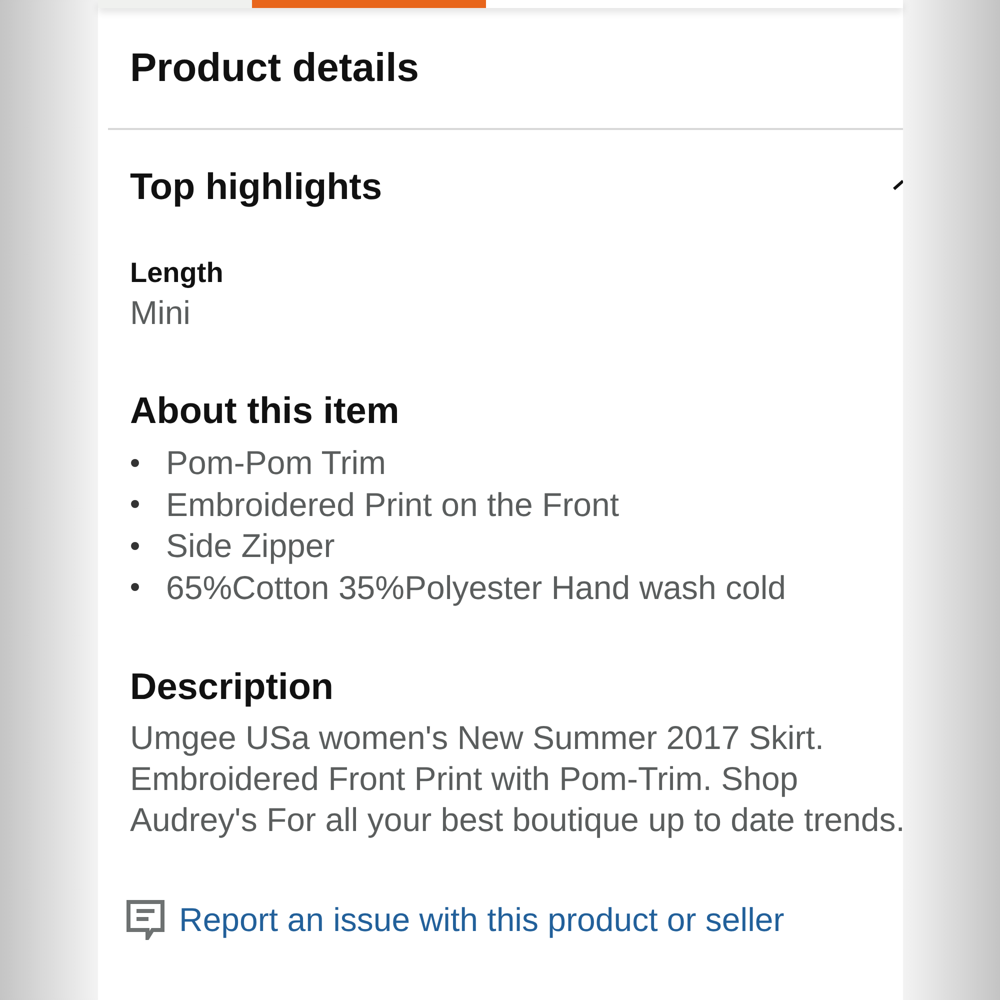 The width and height of the screenshot is (1000, 1000). What do you see at coordinates (177, 273) in the screenshot?
I see `attribute-label: Length` at bounding box center [177, 273].